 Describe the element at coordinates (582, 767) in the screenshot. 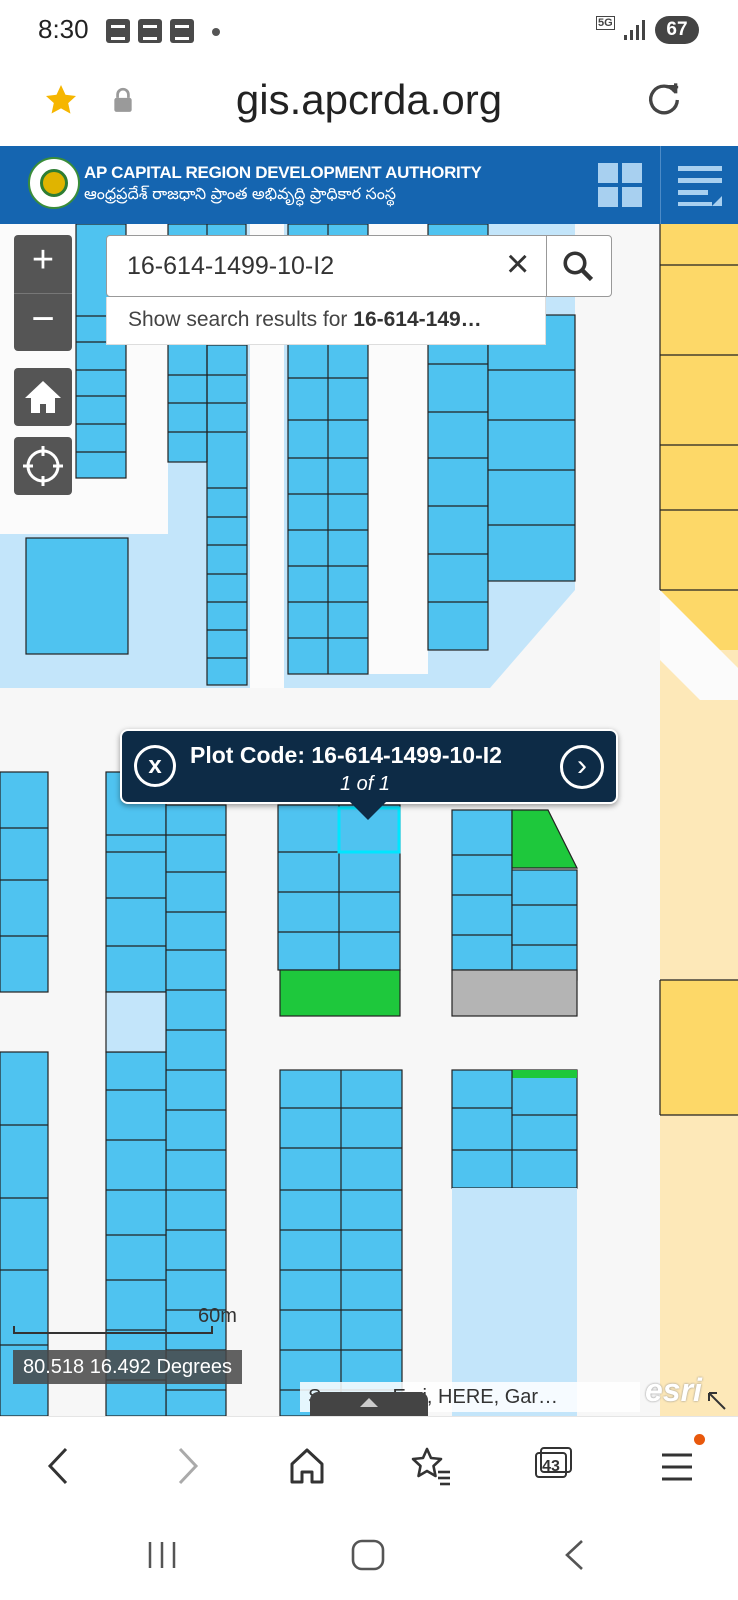

I see `popup-next-icon: ›` at that location.